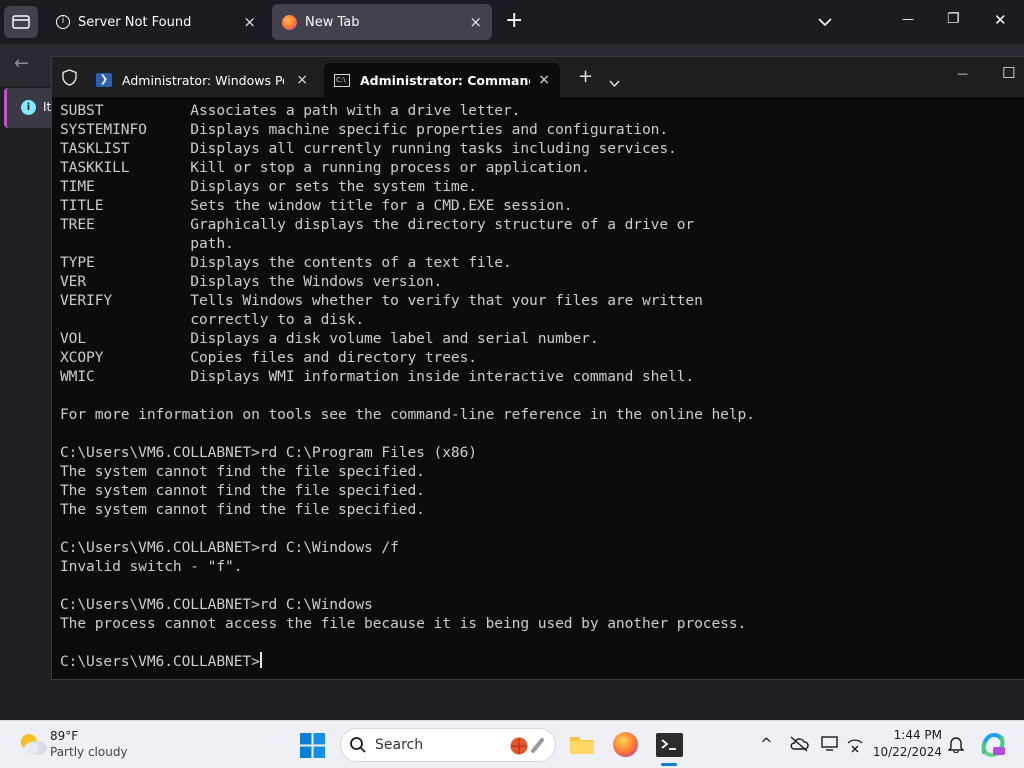 This screenshot has height=768, width=1024. Describe the element at coordinates (21, 63) in the screenshot. I see `back-icon: ←` at that location.